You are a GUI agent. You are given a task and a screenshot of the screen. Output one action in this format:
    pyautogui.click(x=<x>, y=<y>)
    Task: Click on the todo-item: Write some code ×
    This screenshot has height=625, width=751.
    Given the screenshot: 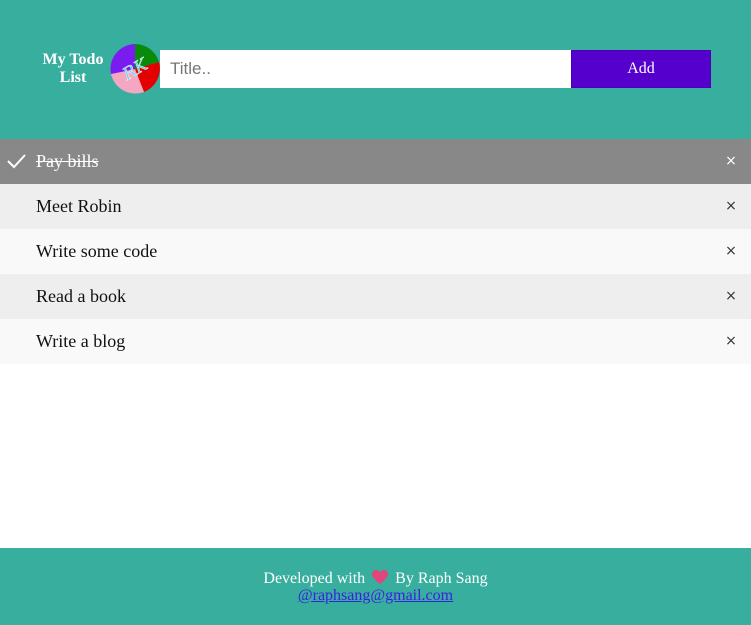 What is the action you would take?
    pyautogui.click(x=375, y=251)
    